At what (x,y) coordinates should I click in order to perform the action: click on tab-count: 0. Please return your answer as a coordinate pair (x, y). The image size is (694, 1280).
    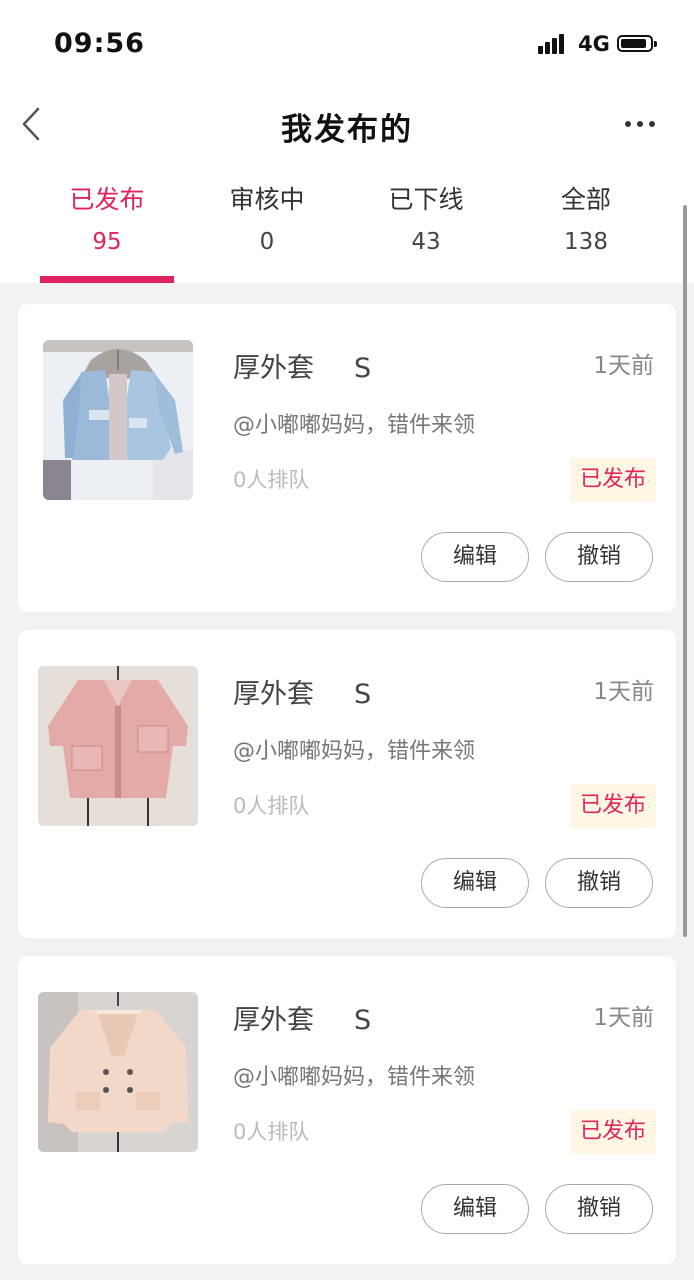
    Looking at the image, I should click on (267, 242).